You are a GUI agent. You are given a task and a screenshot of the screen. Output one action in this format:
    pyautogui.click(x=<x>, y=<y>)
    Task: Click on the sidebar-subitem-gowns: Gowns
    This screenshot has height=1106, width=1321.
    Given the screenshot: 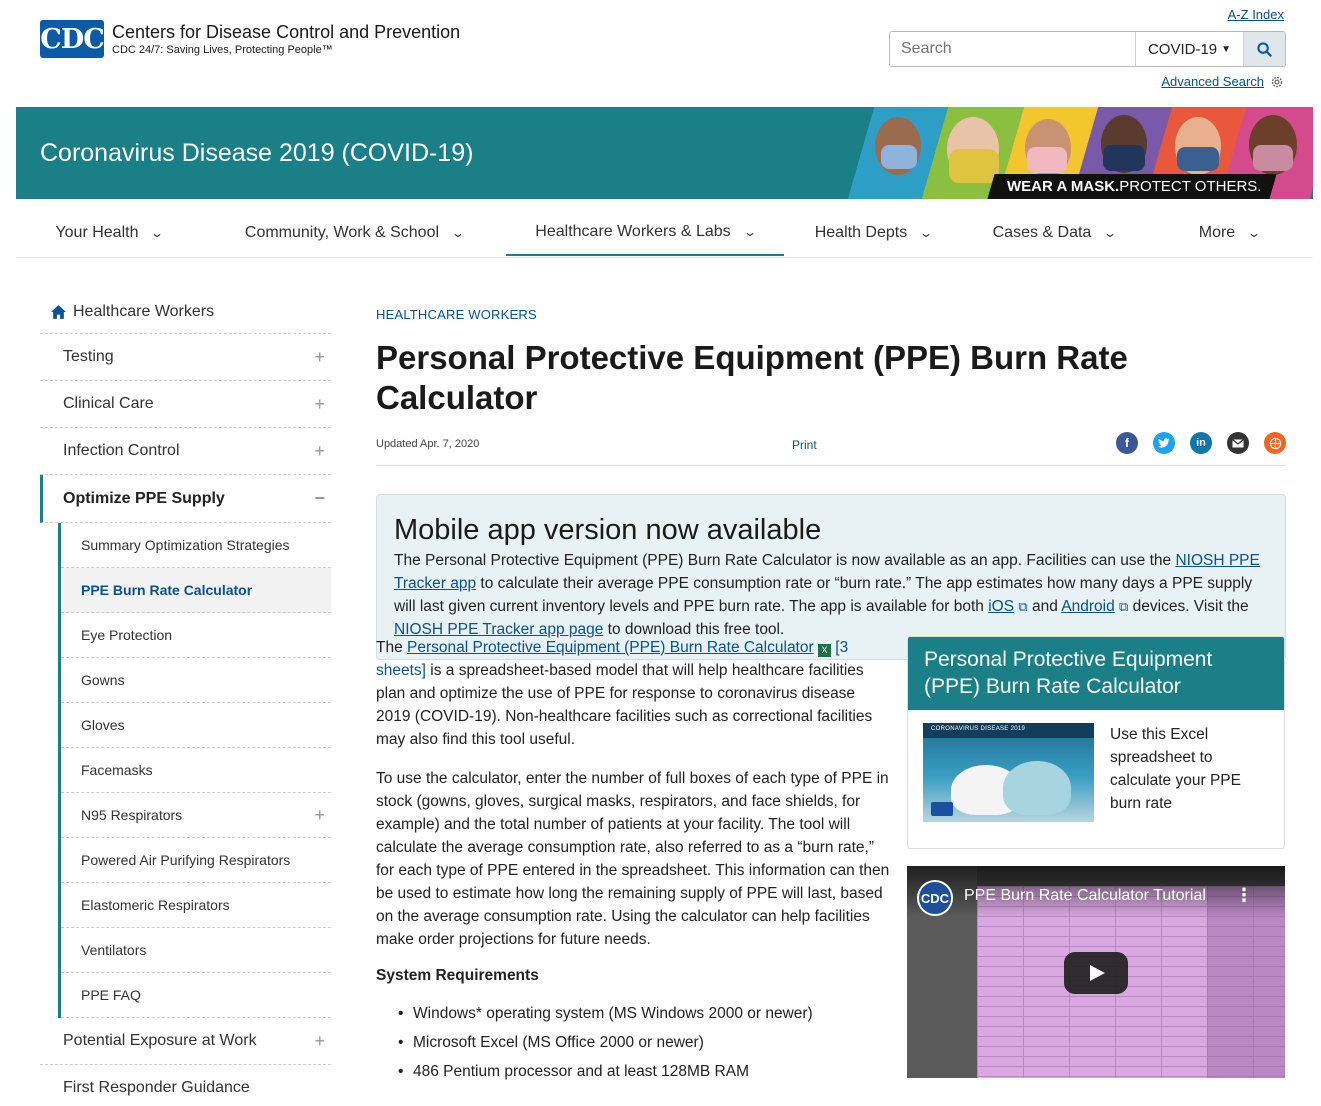 What is the action you would take?
    pyautogui.click(x=196, y=680)
    